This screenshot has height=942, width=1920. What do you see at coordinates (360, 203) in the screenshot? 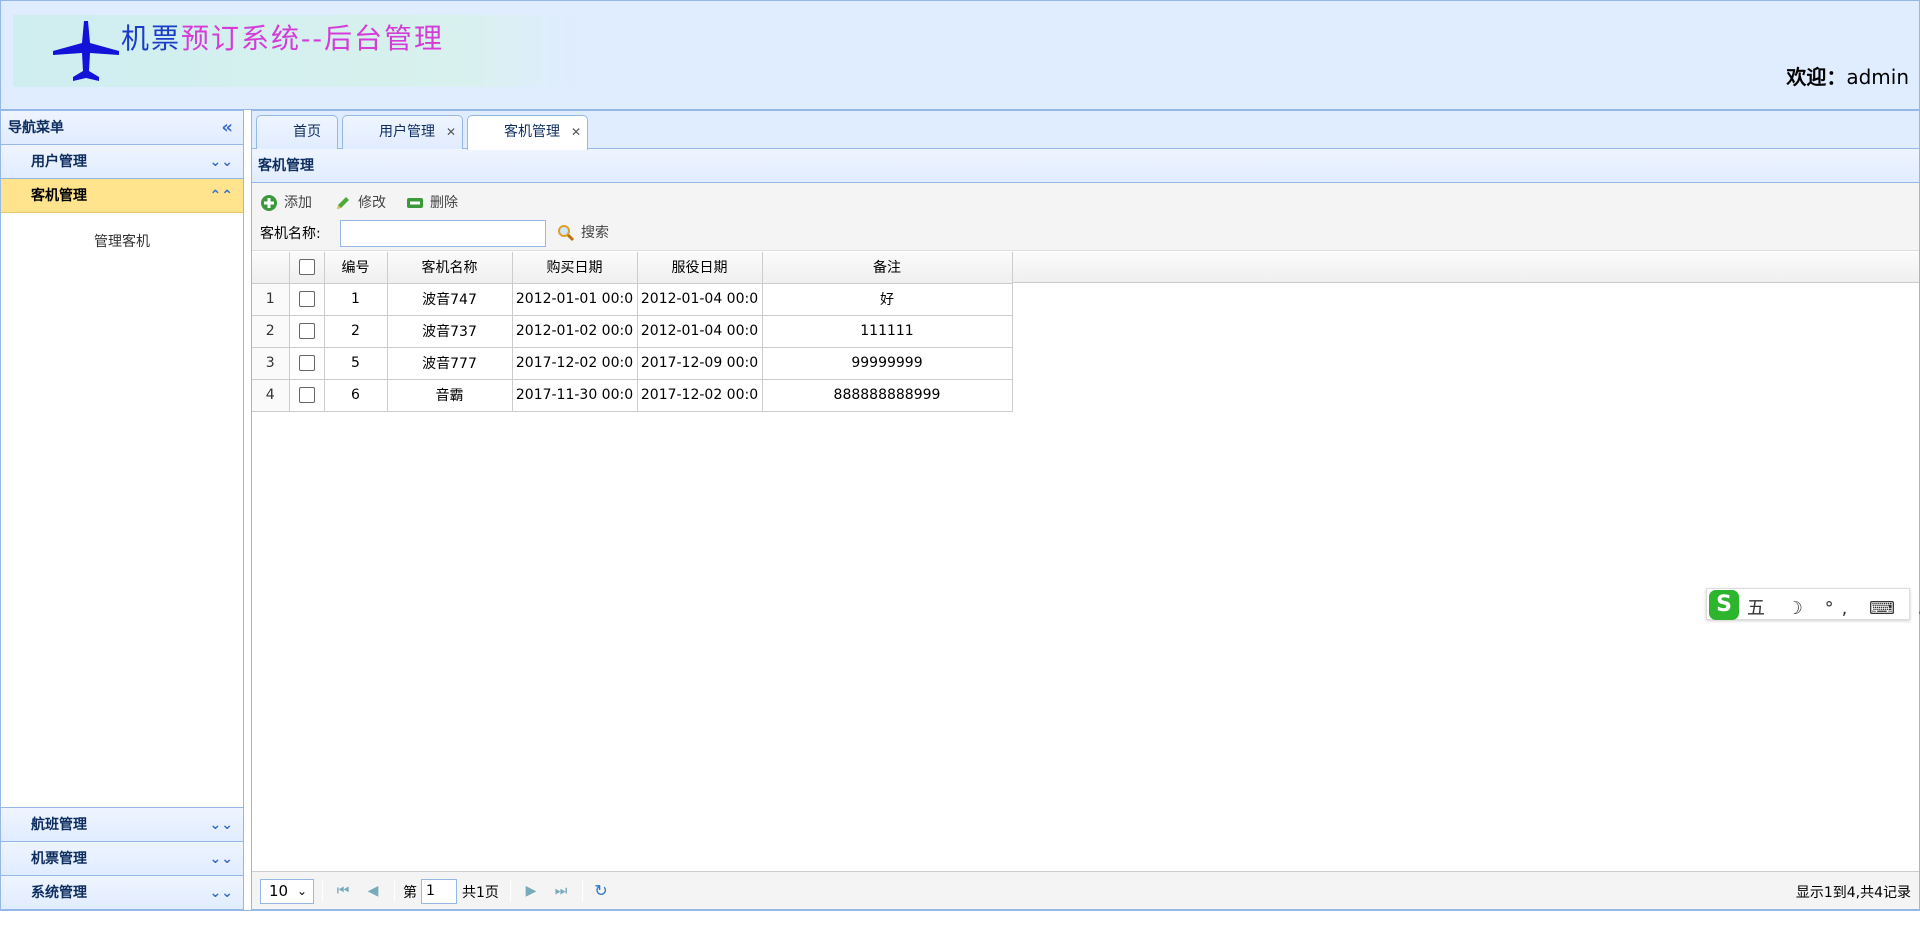
I see `edit-button: 修改` at bounding box center [360, 203].